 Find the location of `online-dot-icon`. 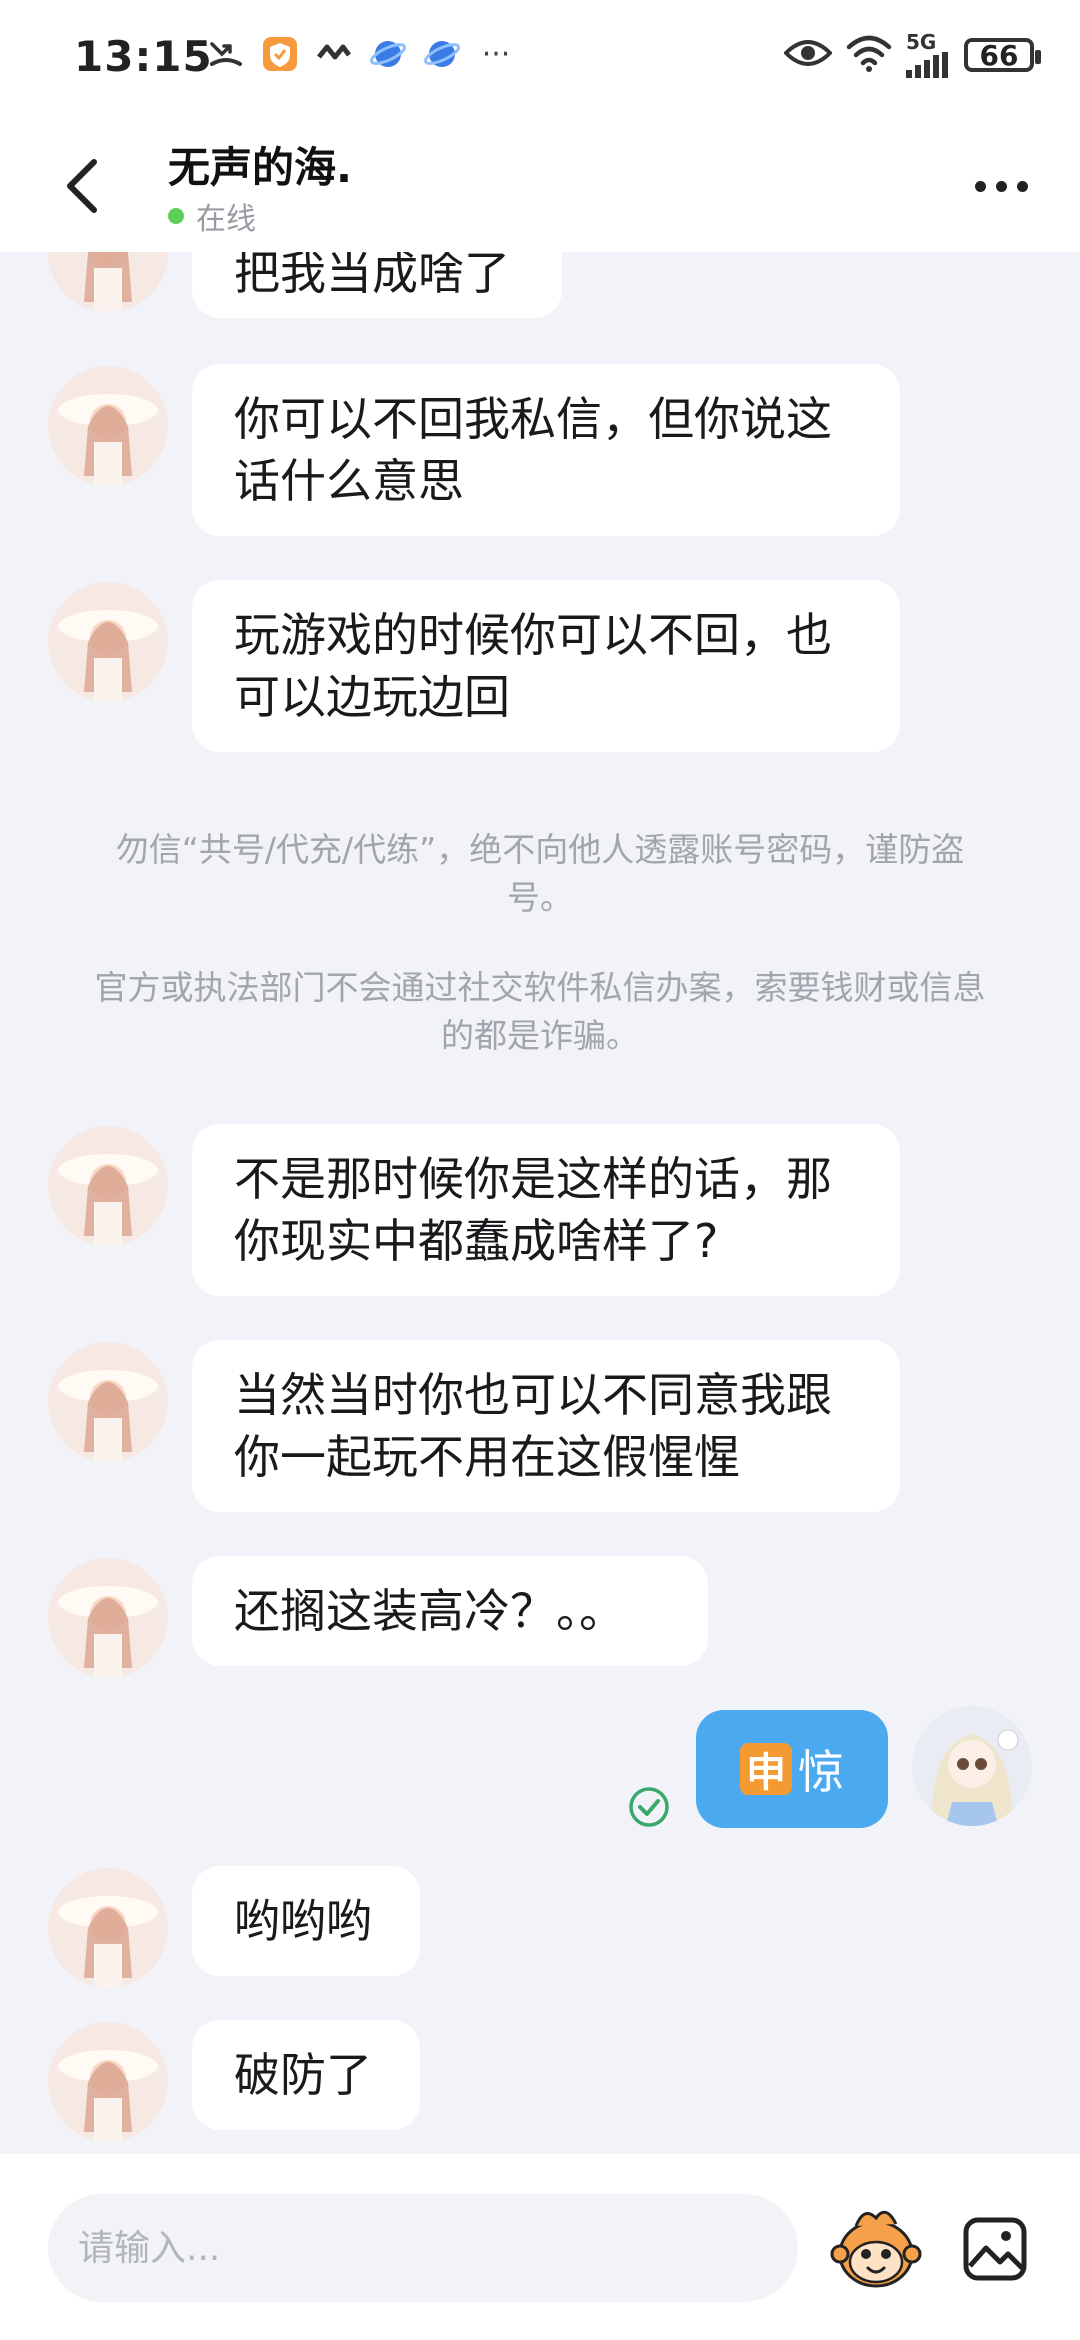

online-dot-icon is located at coordinates (176, 216).